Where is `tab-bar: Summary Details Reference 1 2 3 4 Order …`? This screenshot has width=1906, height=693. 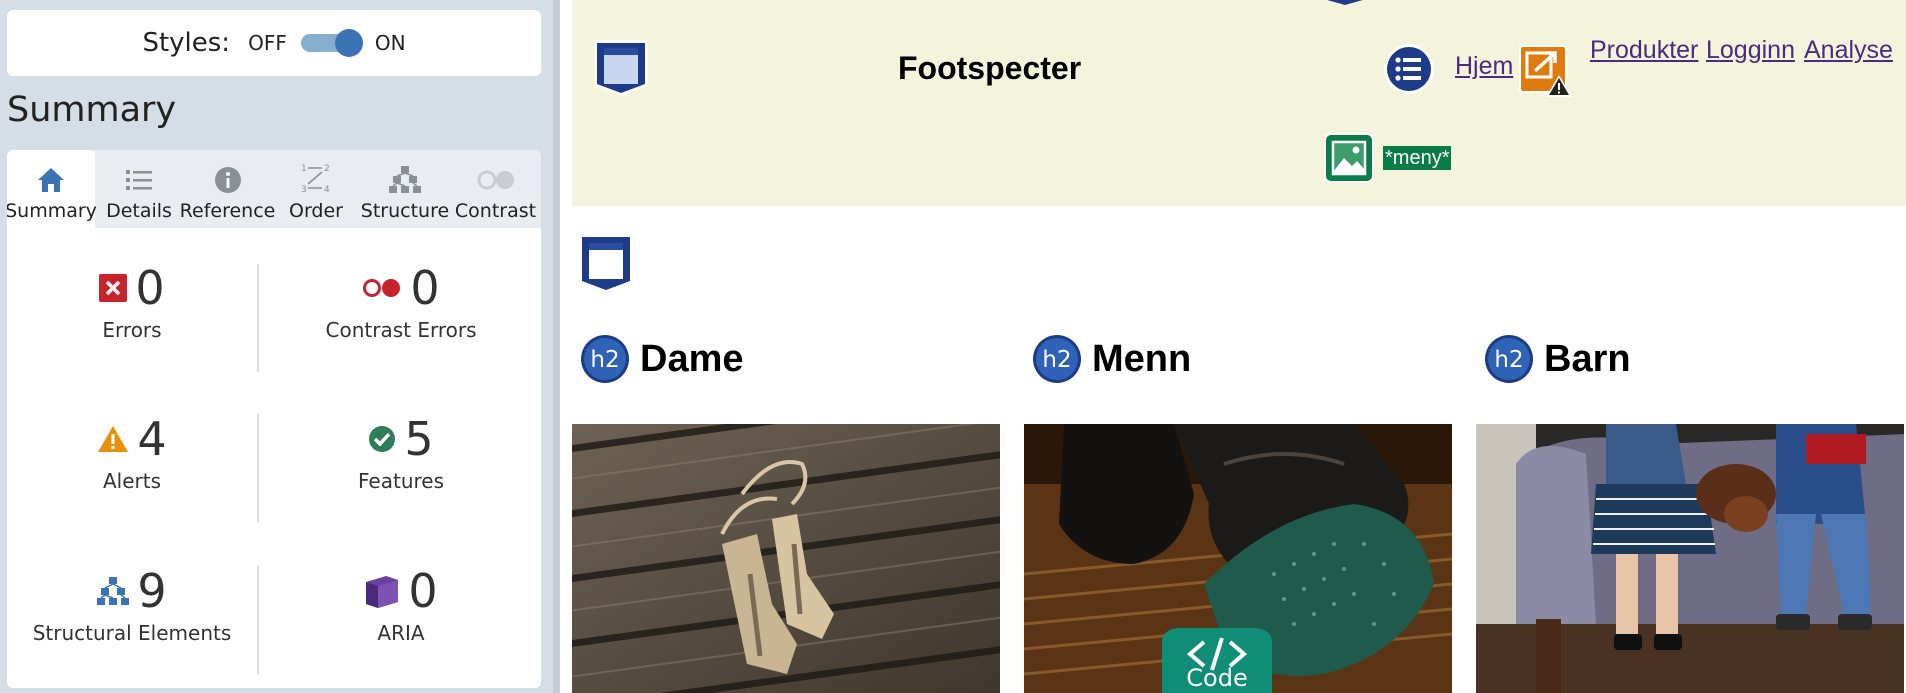
tab-bar: Summary Details Reference 1 2 3 4 Order … is located at coordinates (274, 189).